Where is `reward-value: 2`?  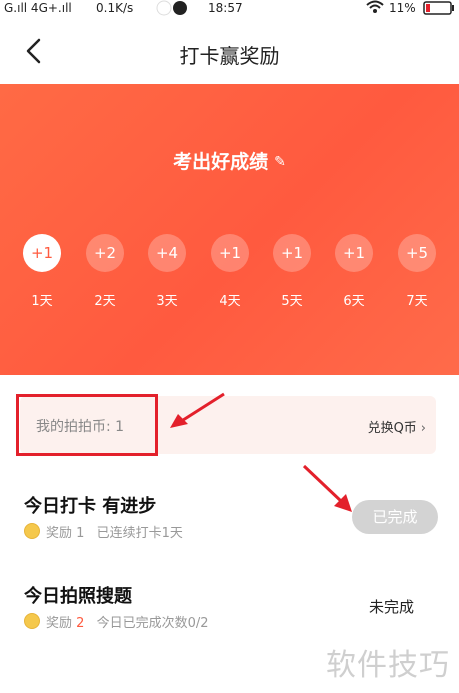
reward-value: 2 is located at coordinates (80, 623).